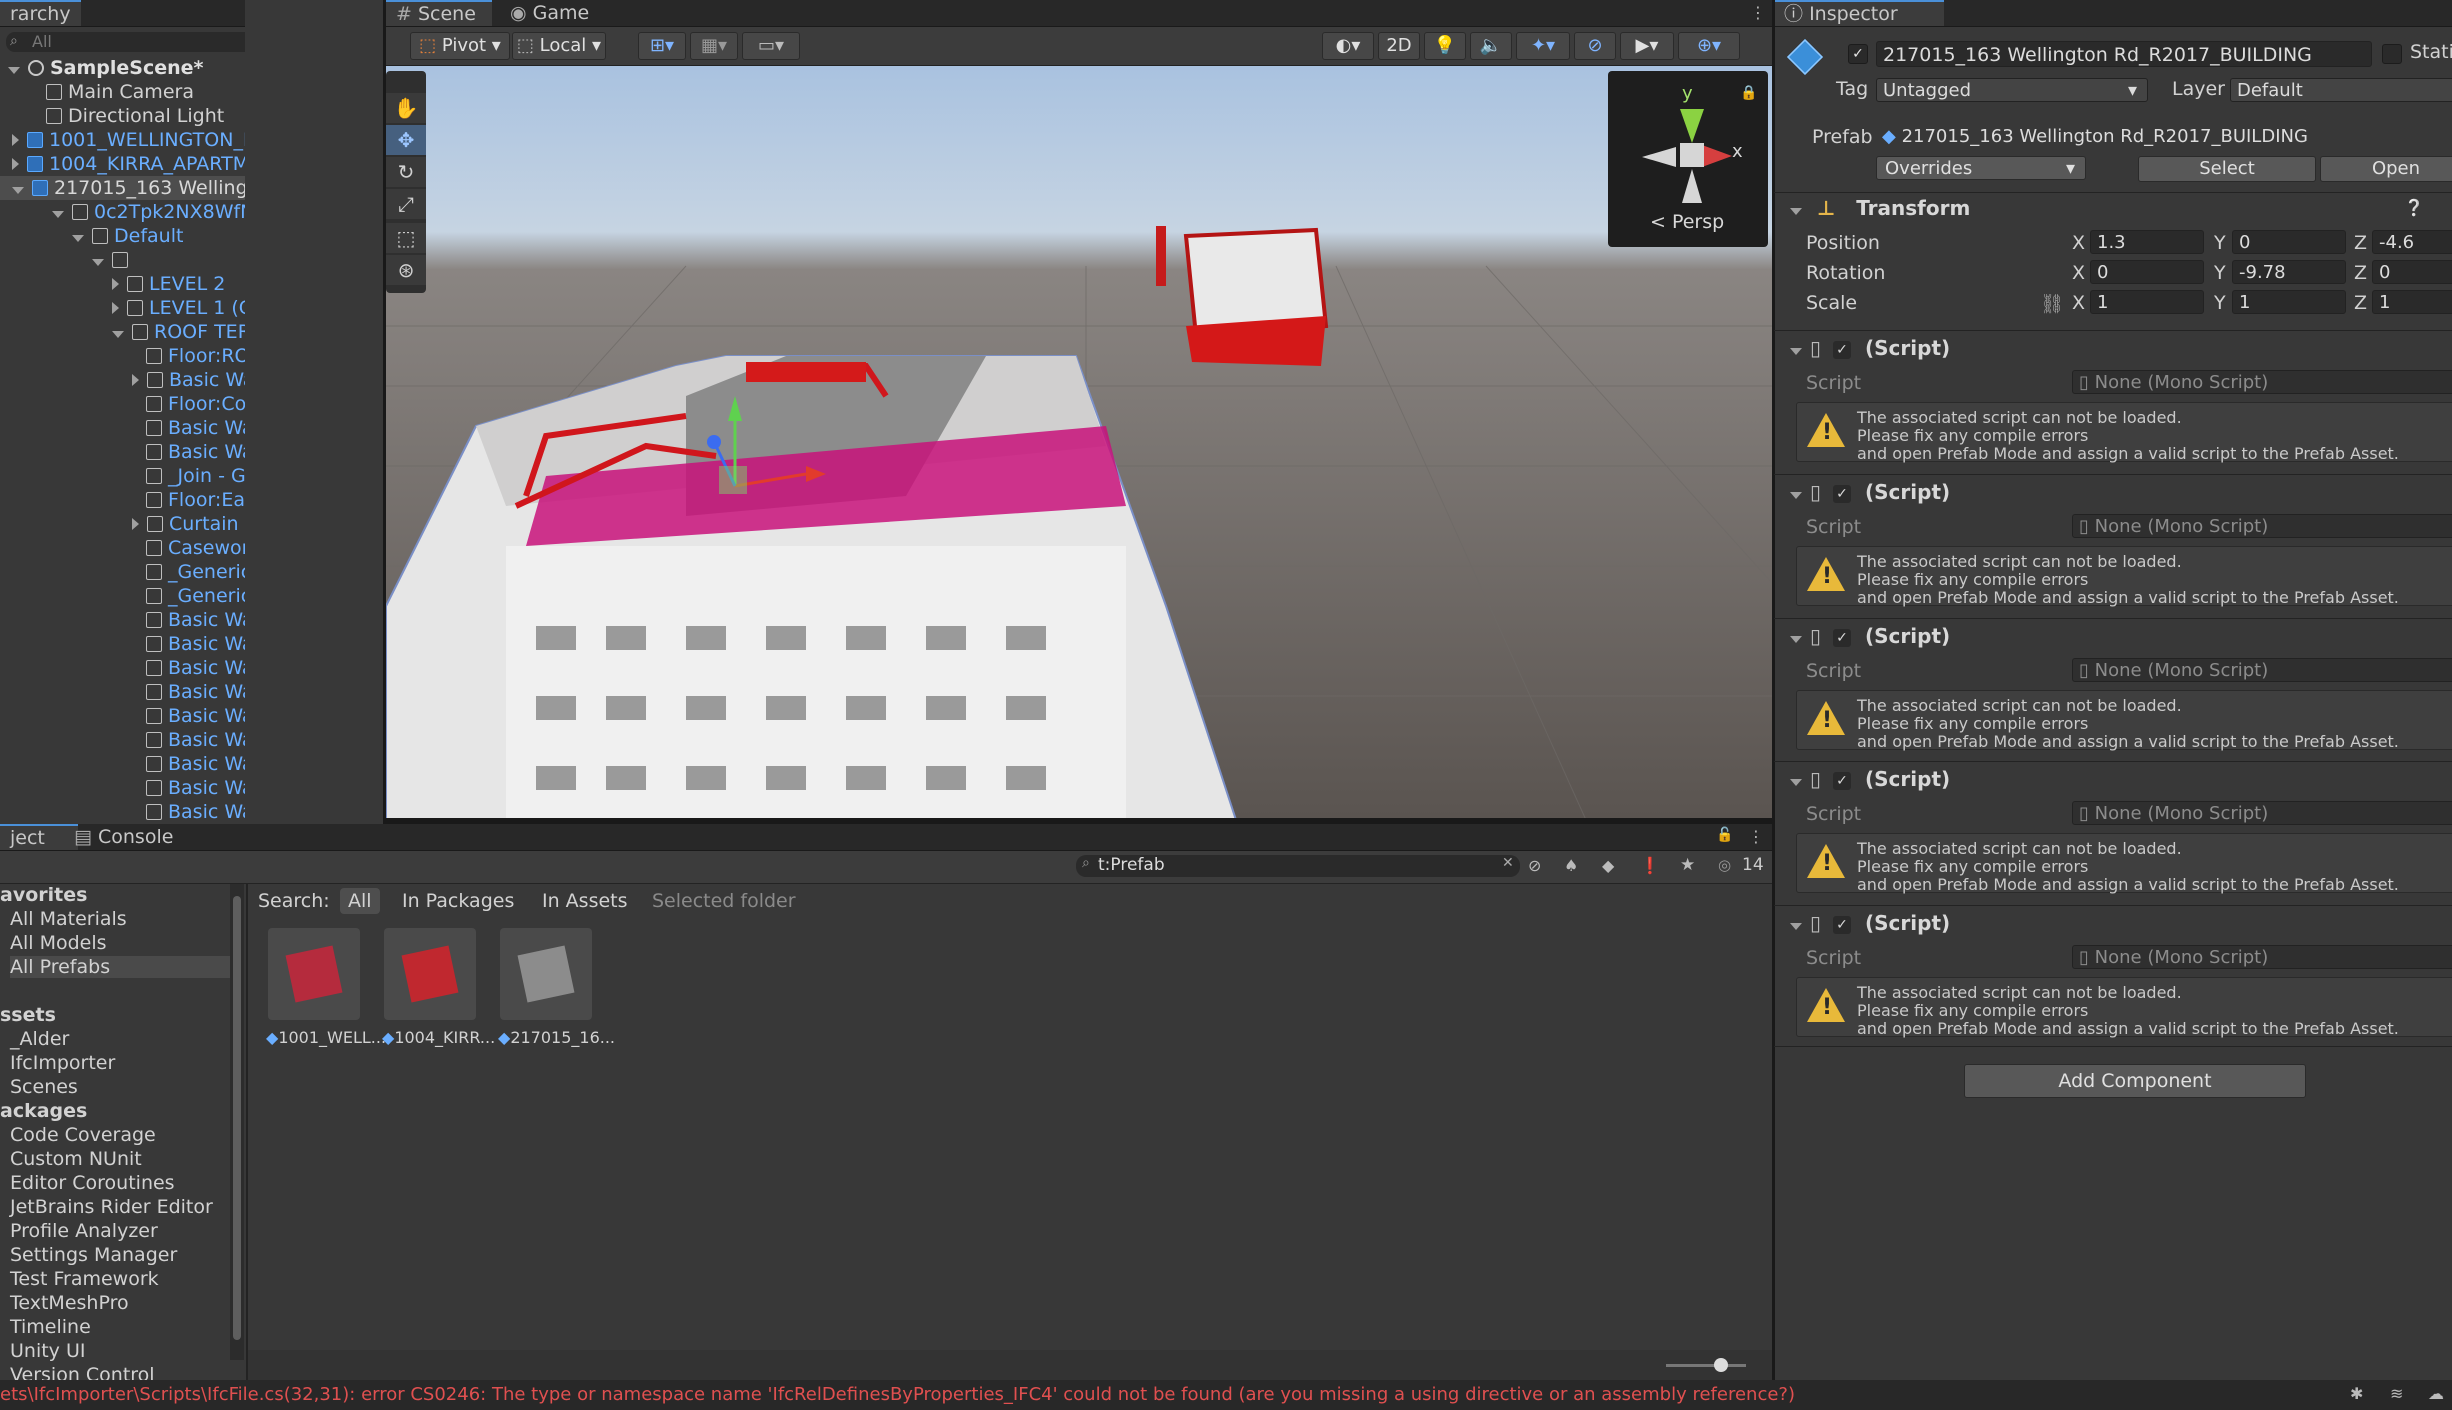 The width and height of the screenshot is (2452, 1410). I want to click on static-checkbox, so click(2392, 54).